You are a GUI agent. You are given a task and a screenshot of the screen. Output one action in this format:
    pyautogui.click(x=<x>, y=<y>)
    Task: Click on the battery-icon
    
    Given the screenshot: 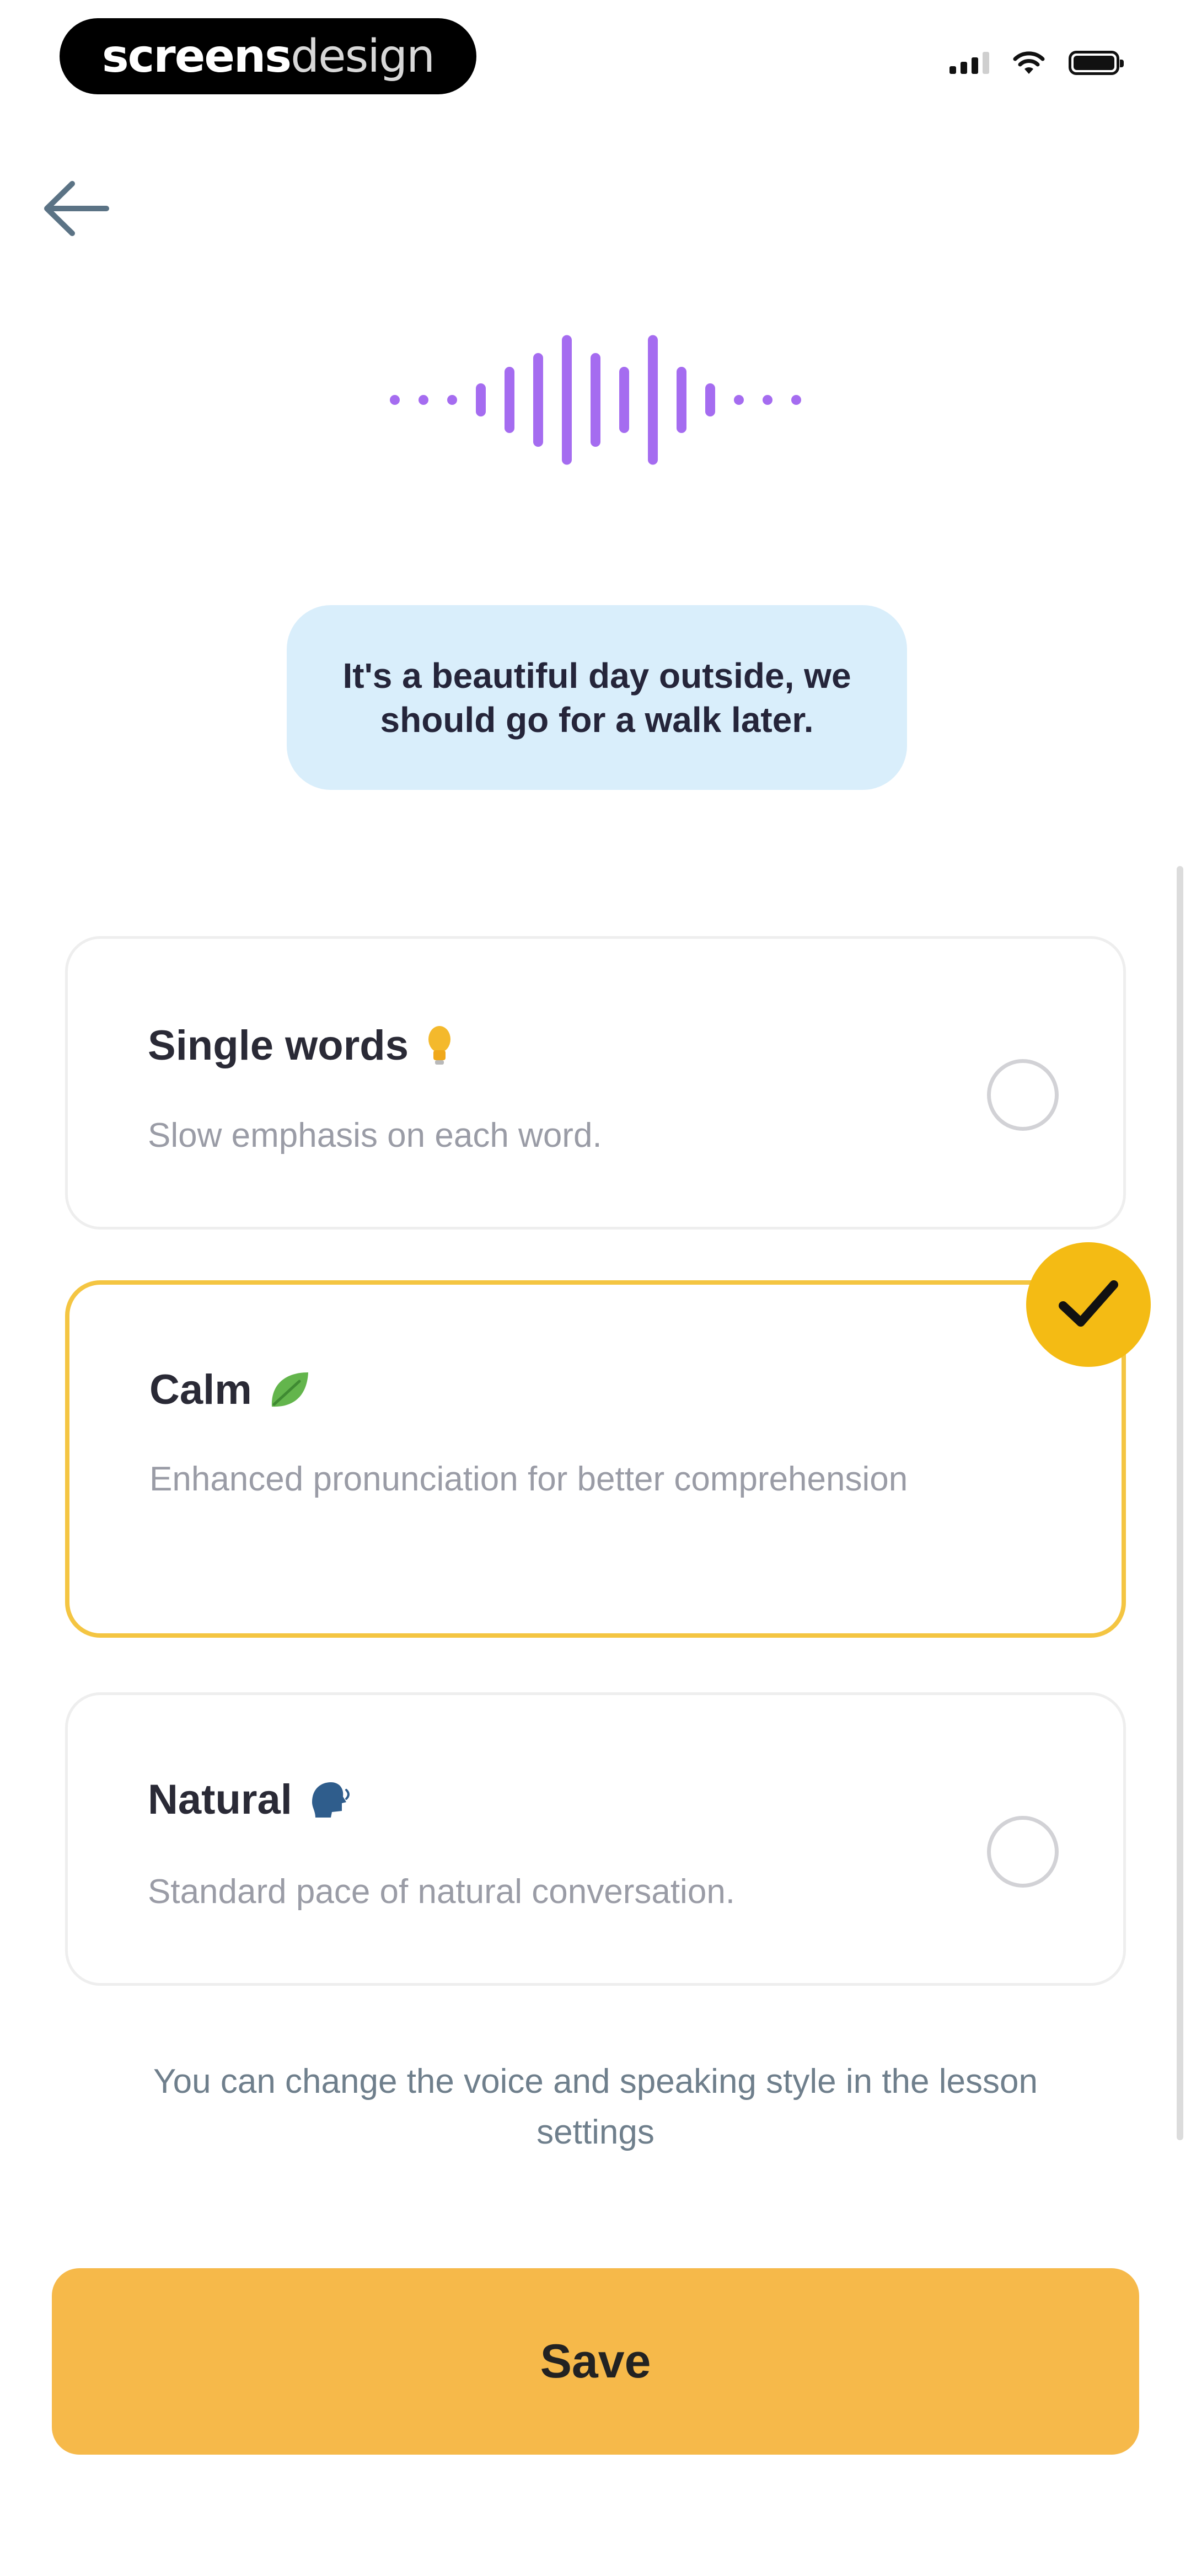 What is the action you would take?
    pyautogui.click(x=1096, y=63)
    